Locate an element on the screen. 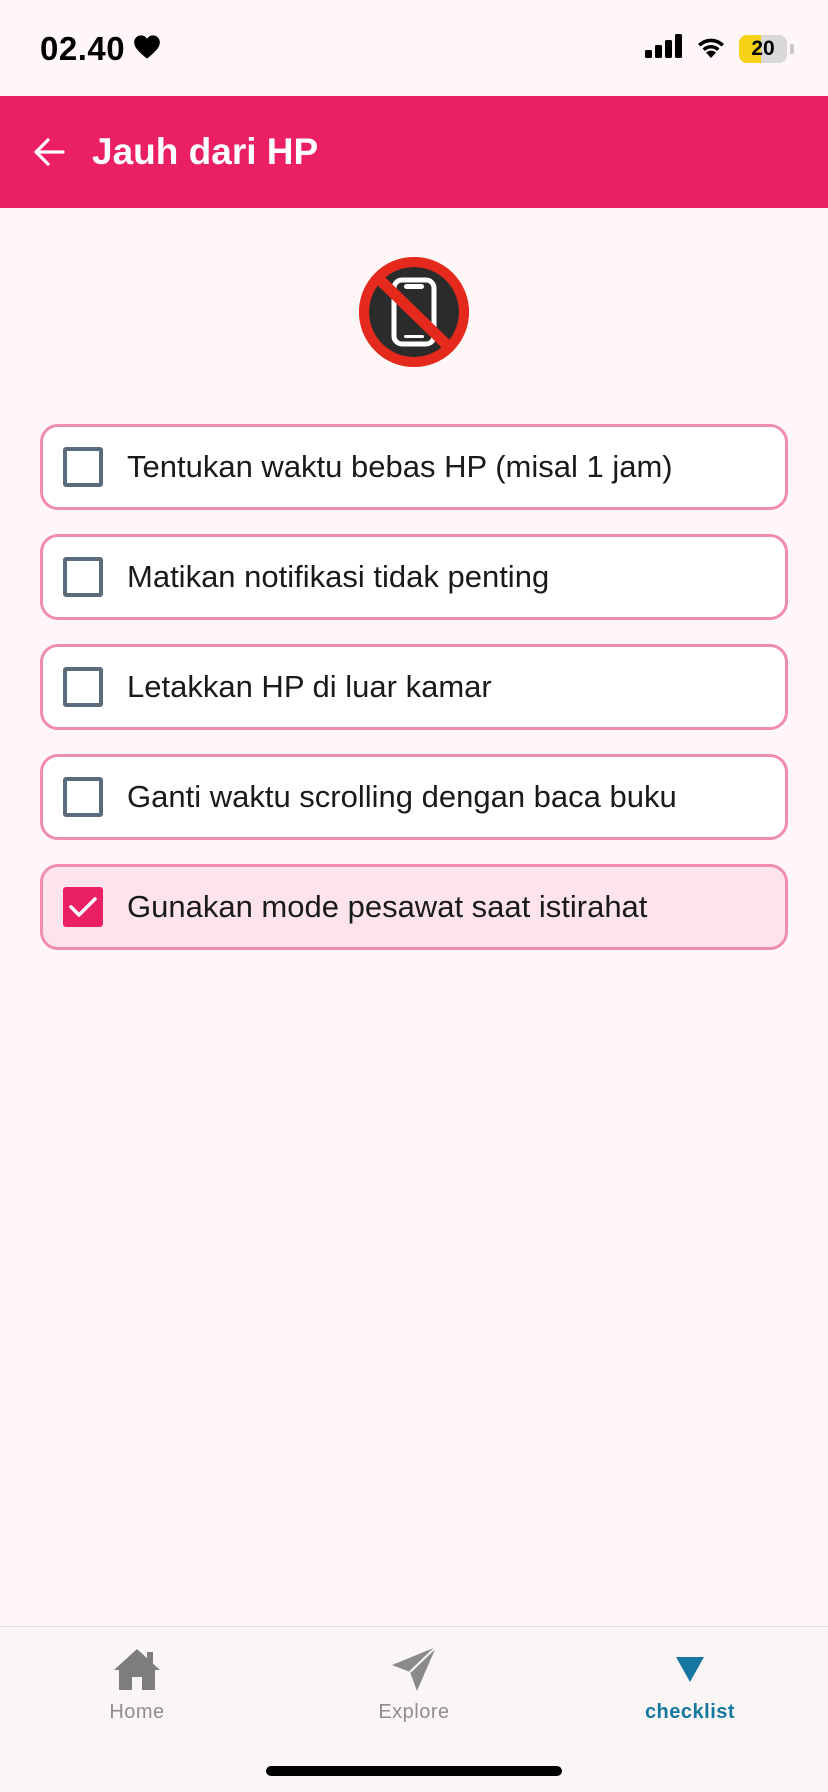 The width and height of the screenshot is (828, 1792). battery-indicator: 20 is located at coordinates (763, 48).